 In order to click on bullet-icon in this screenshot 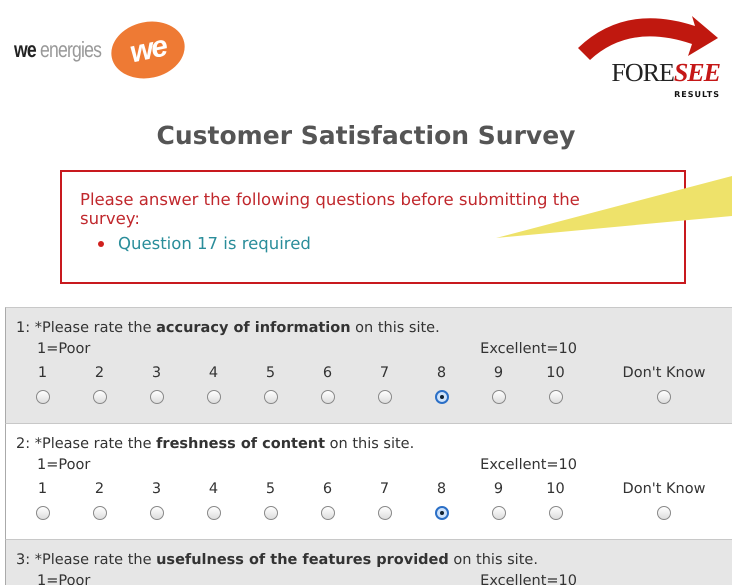, I will do `click(101, 243)`.